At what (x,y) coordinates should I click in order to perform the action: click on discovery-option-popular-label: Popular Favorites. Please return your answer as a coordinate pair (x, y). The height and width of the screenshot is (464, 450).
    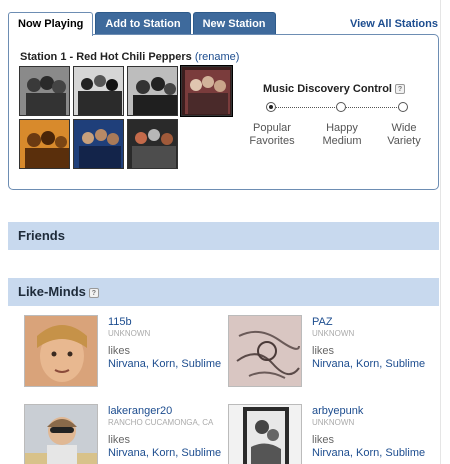
    Looking at the image, I should click on (272, 135).